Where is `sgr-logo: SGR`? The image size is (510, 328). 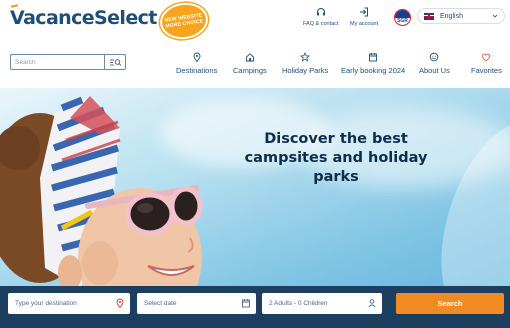 sgr-logo: SGR is located at coordinates (402, 17).